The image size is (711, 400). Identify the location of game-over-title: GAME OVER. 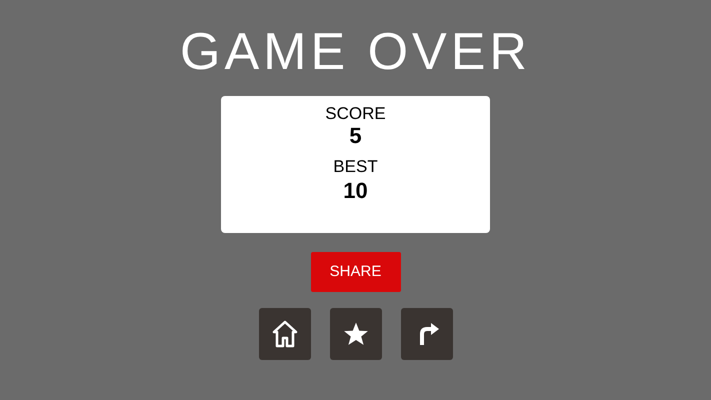
(355, 52).